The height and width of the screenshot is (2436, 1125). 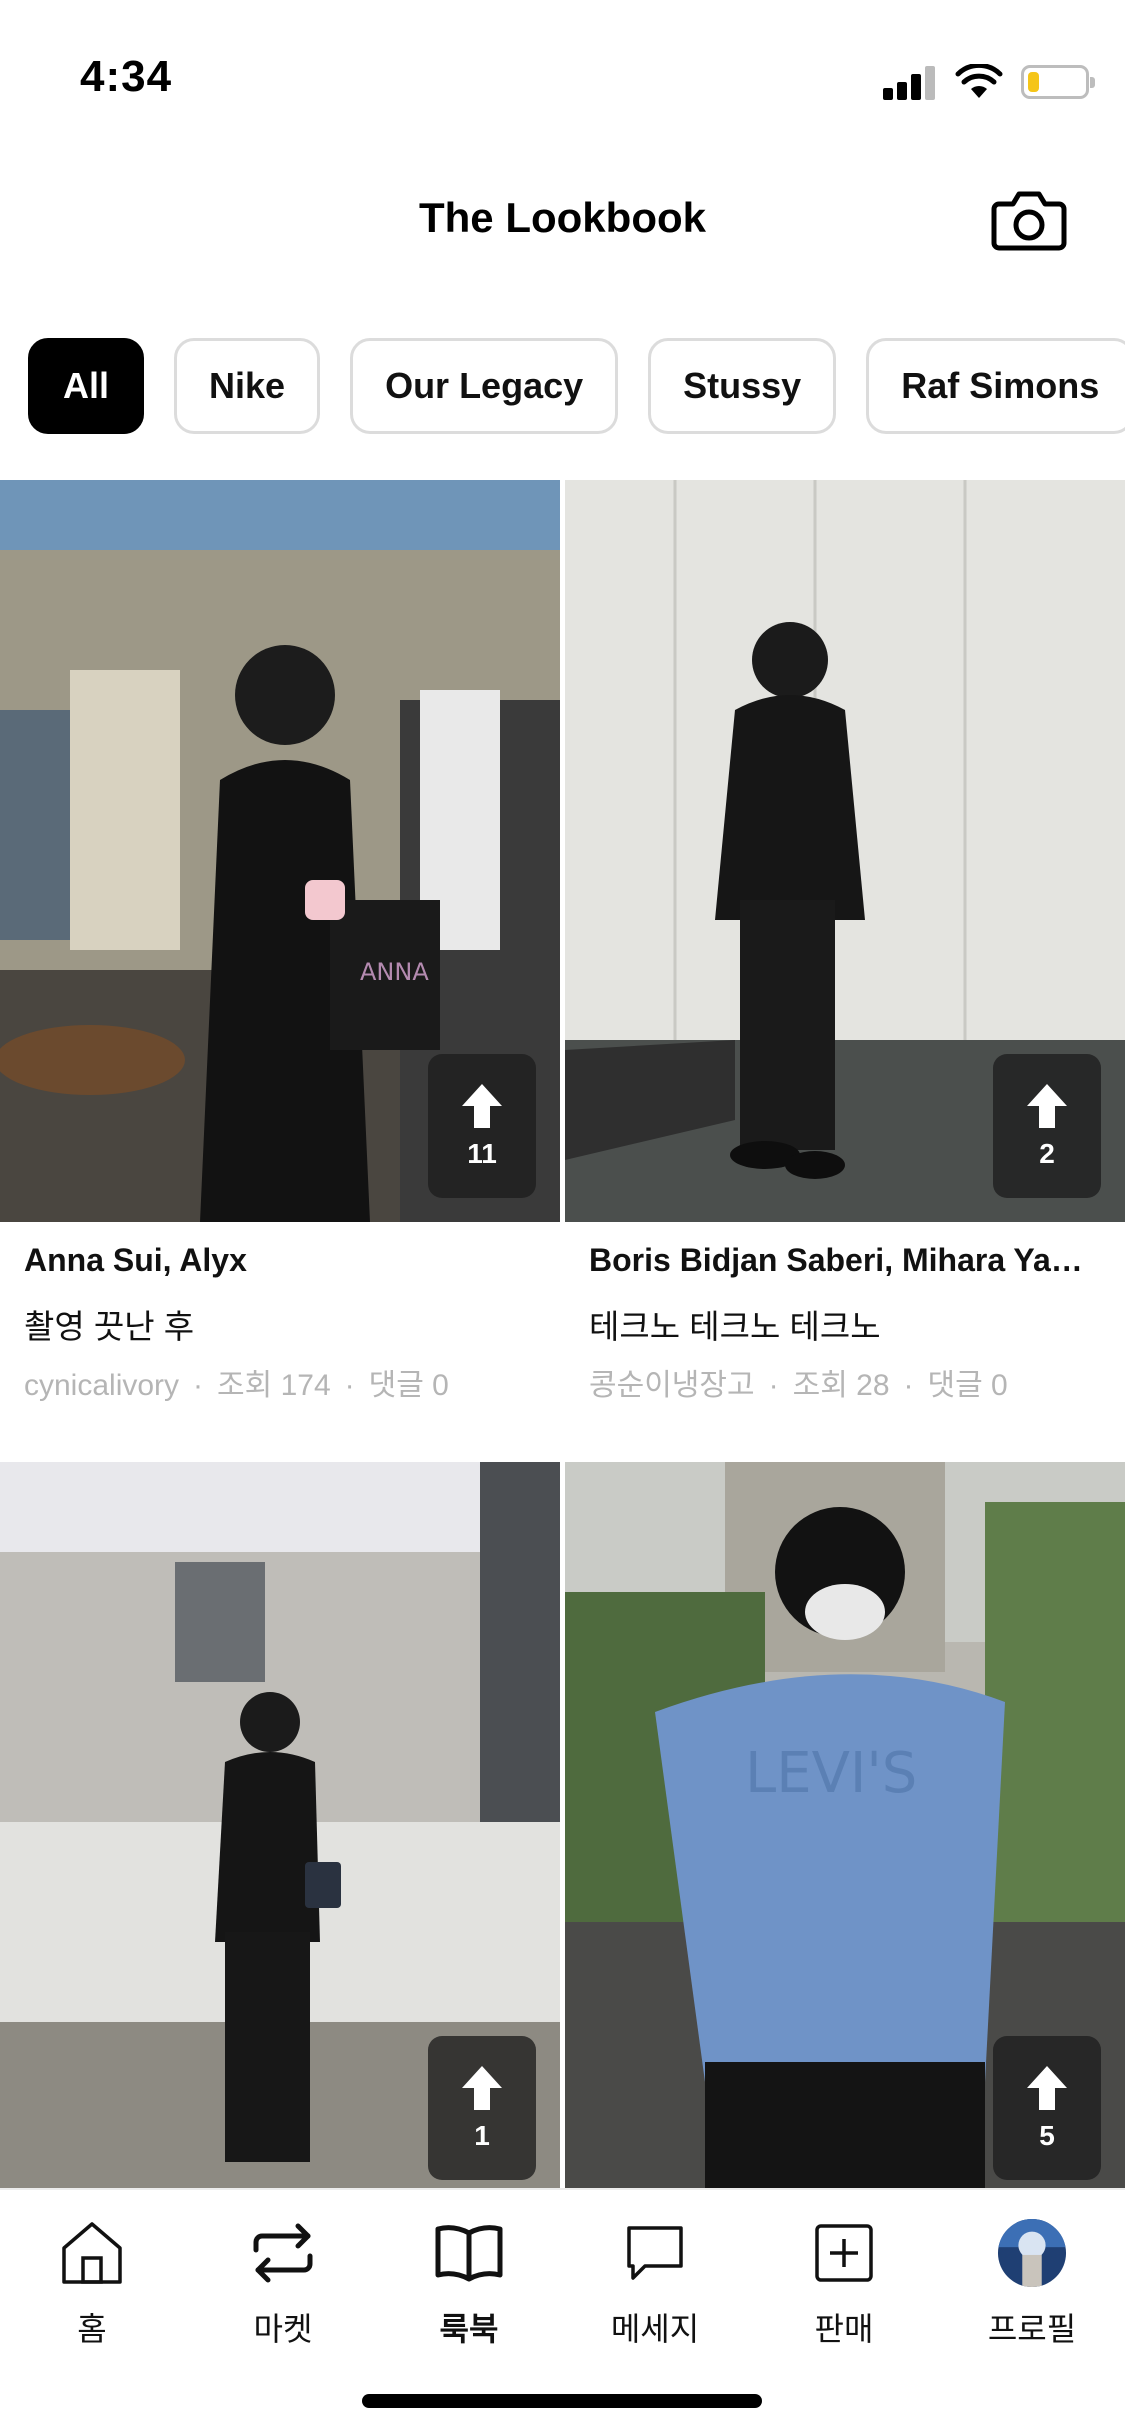 I want to click on swap-arrows-icon, so click(x=283, y=2253).